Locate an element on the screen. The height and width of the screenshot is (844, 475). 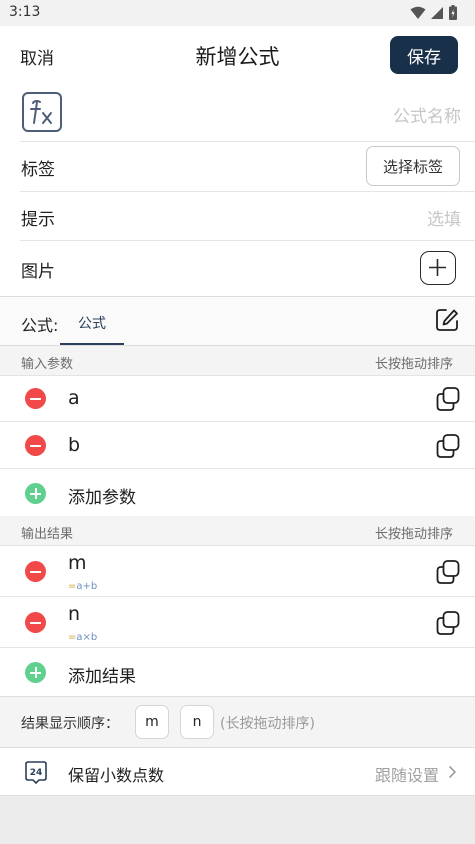
app-bar: 取消 新增公式 保存 is located at coordinates (237, 56).